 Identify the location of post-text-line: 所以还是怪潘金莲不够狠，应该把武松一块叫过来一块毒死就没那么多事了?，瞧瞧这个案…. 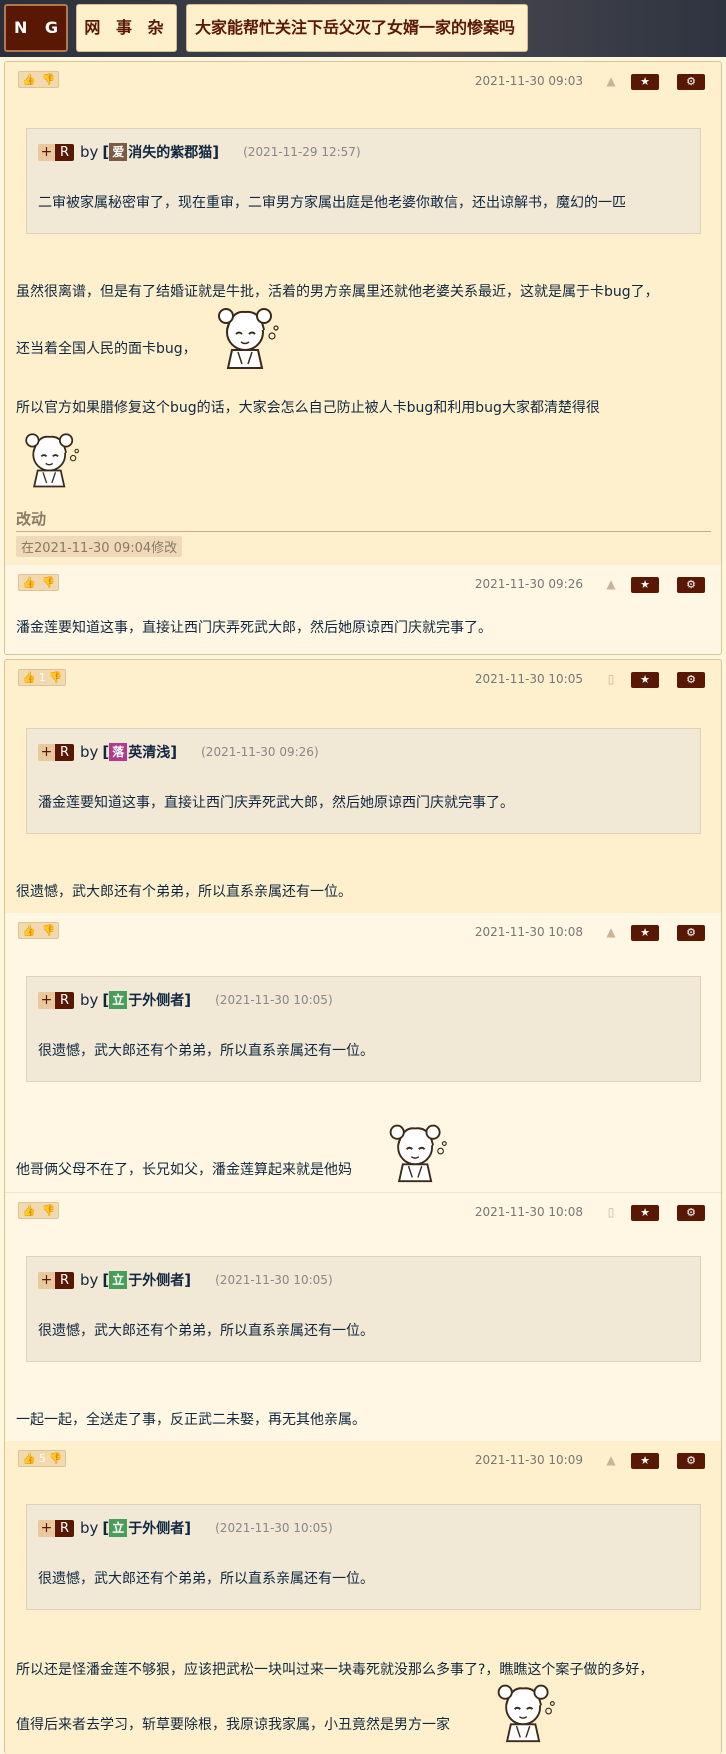
(335, 1670).